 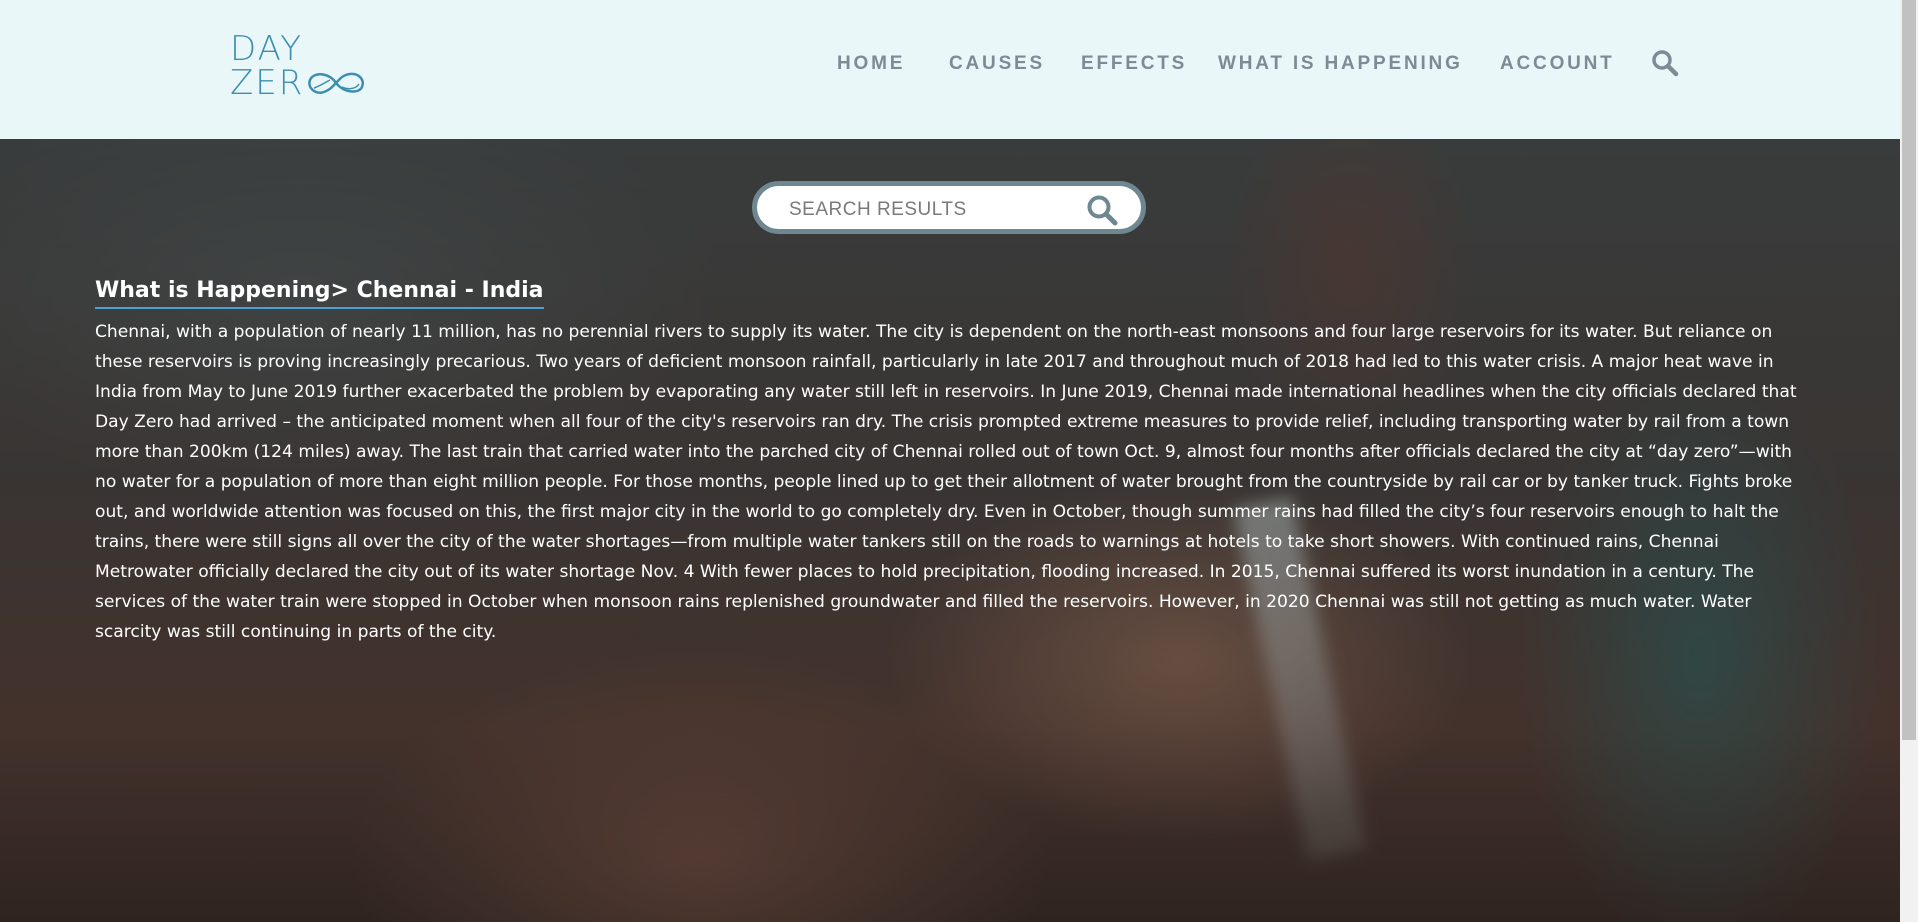 What do you see at coordinates (267, 83) in the screenshot?
I see `logo-line-zero: ZER` at bounding box center [267, 83].